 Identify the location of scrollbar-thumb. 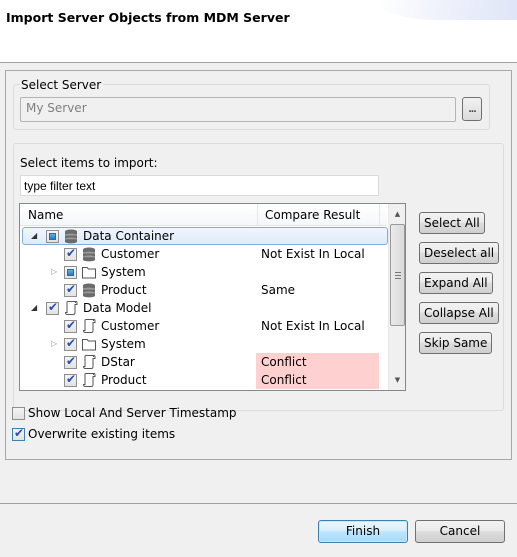
(397, 275).